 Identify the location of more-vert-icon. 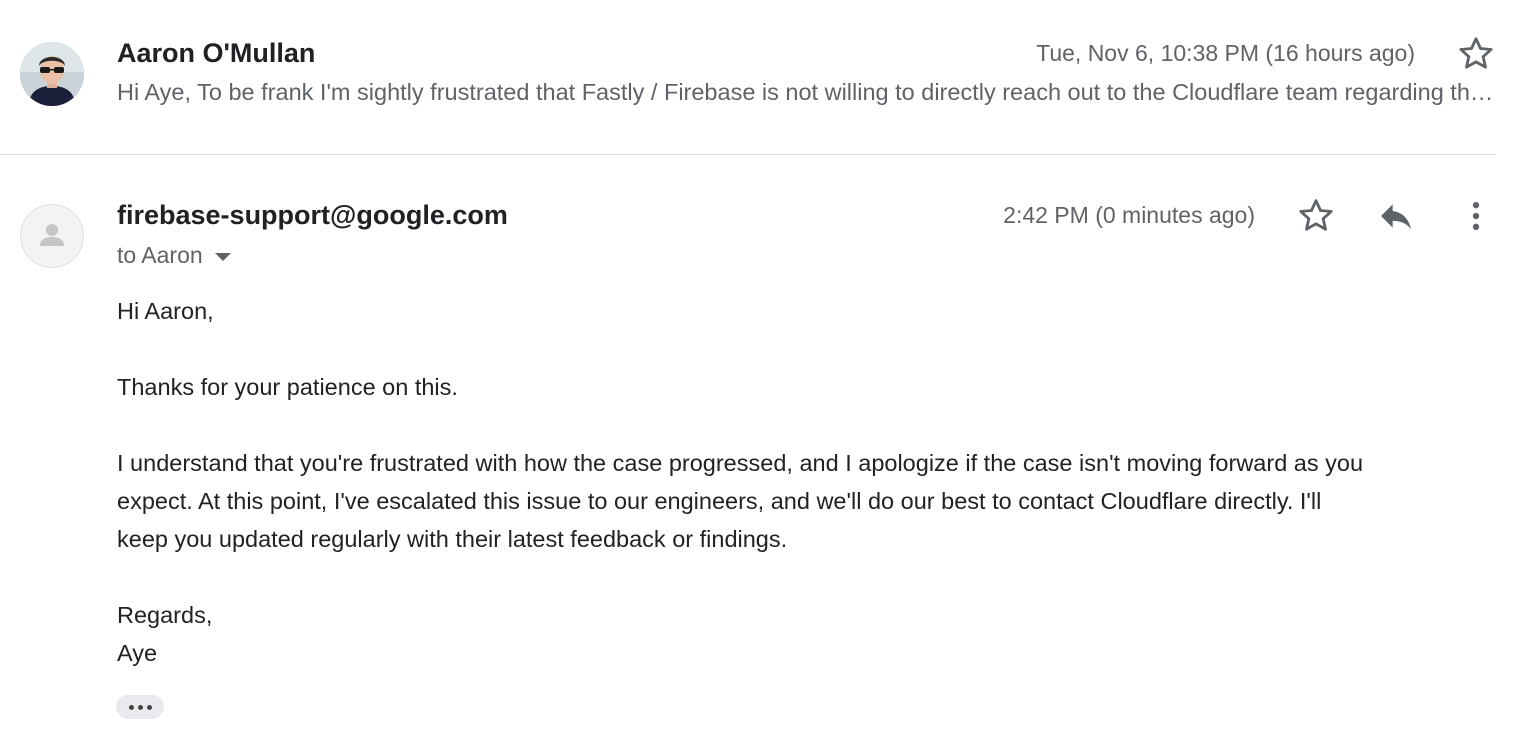
(1476, 216).